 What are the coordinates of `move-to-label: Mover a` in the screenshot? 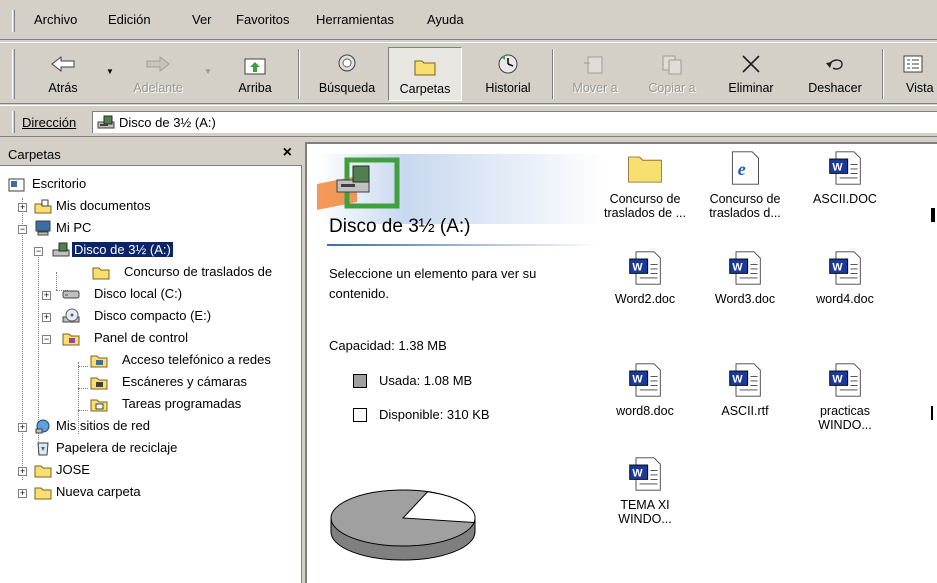 It's located at (595, 88).